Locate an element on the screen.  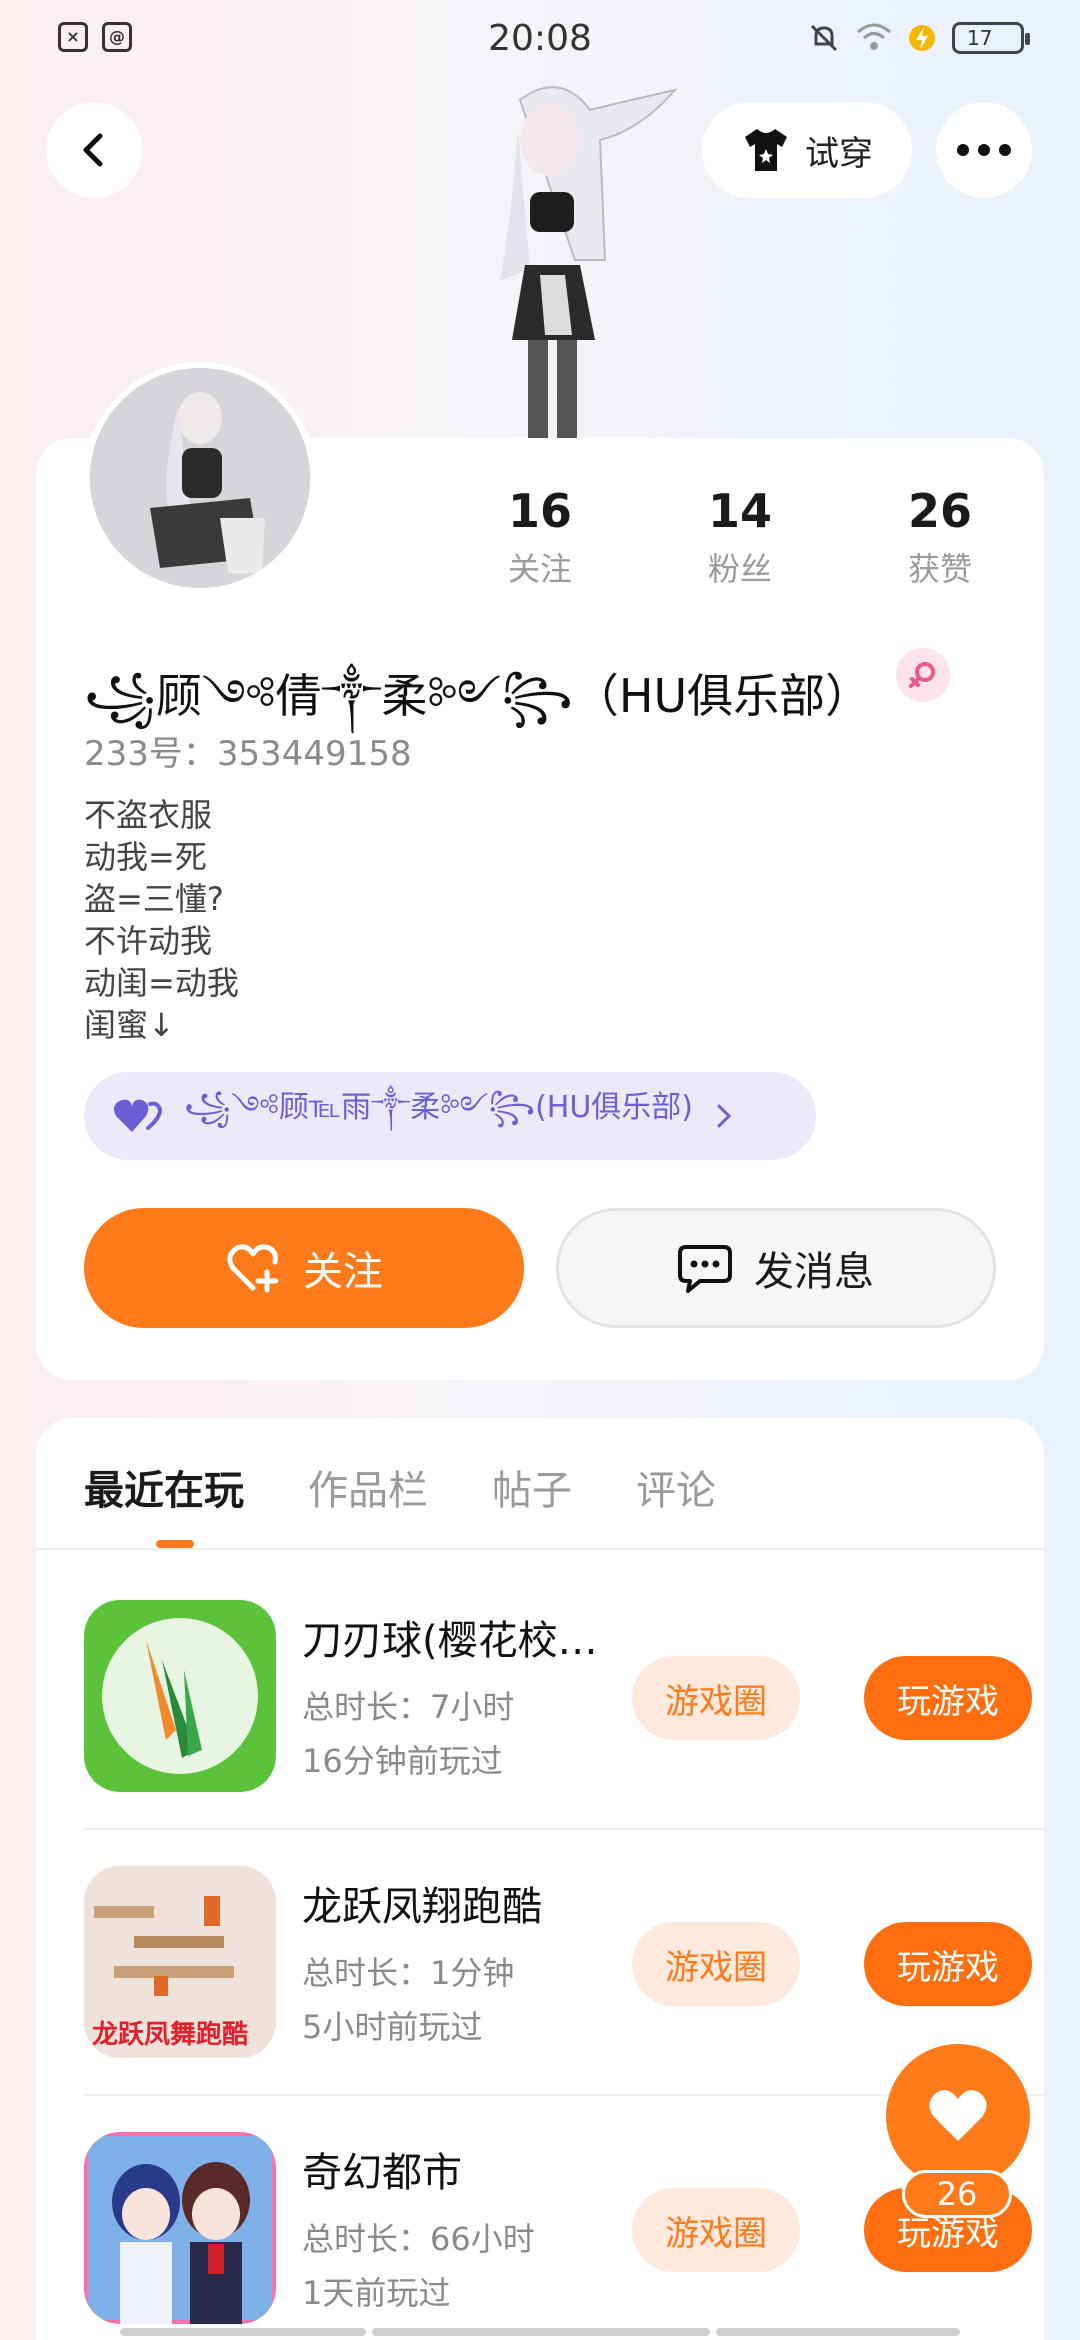
tab-bar: 最近在玩 作品栏 帖子 评论 is located at coordinates (400, 1487).